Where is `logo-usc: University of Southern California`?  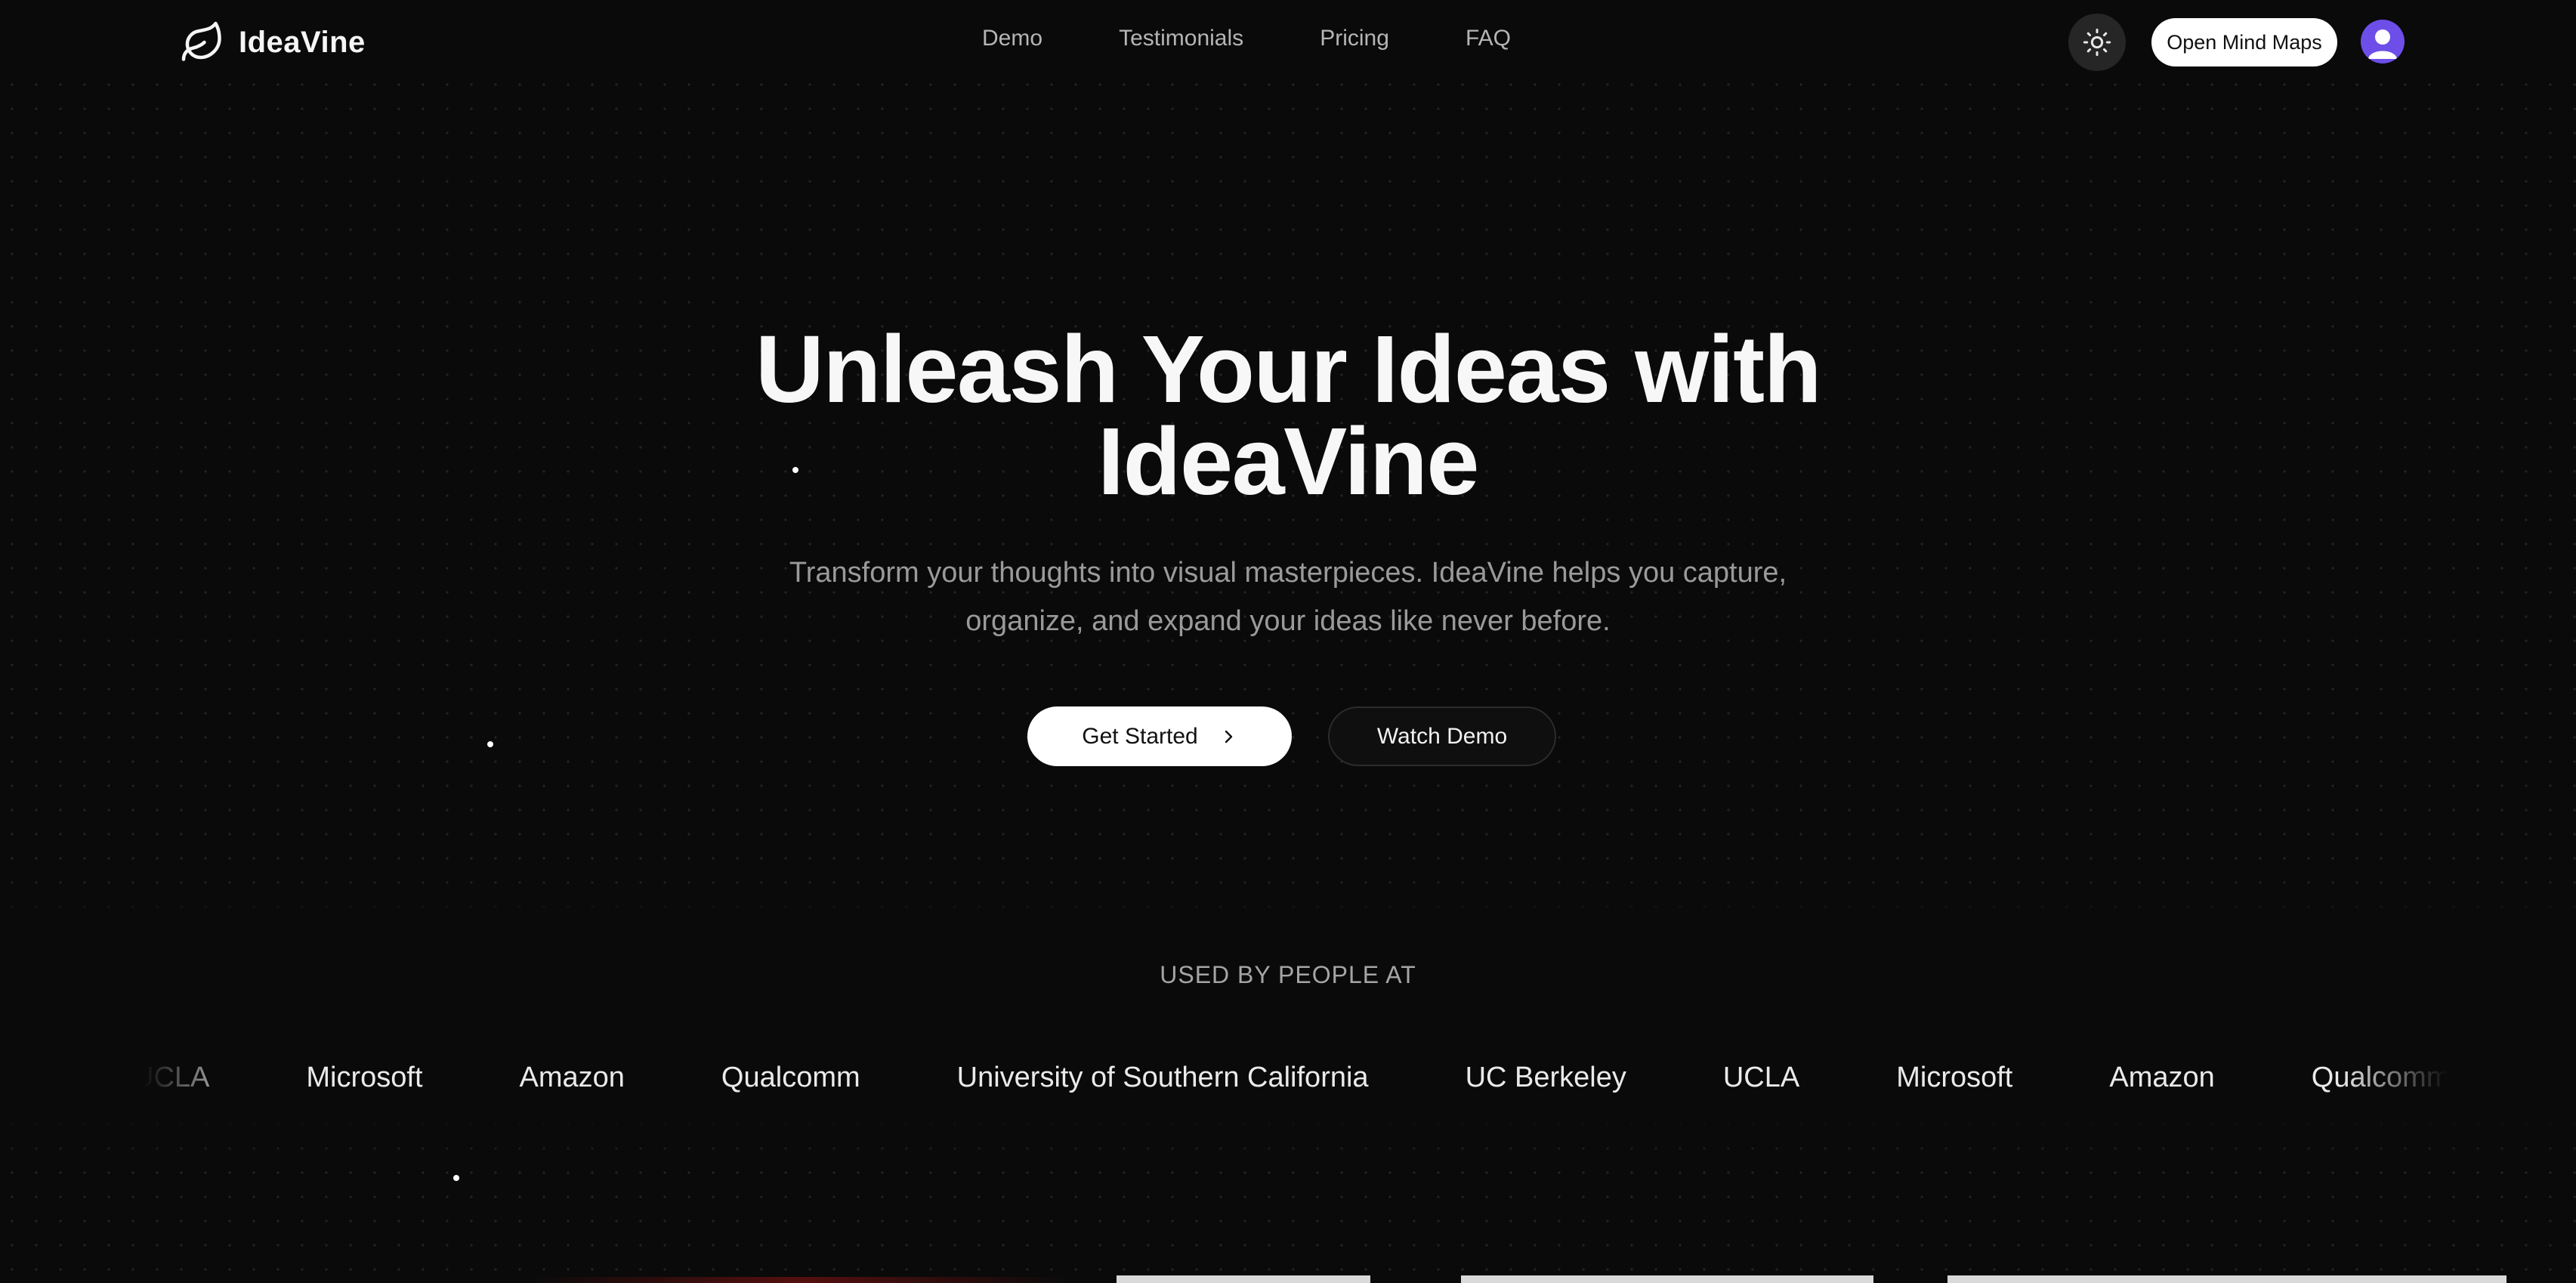 logo-usc: University of Southern California is located at coordinates (1162, 1077).